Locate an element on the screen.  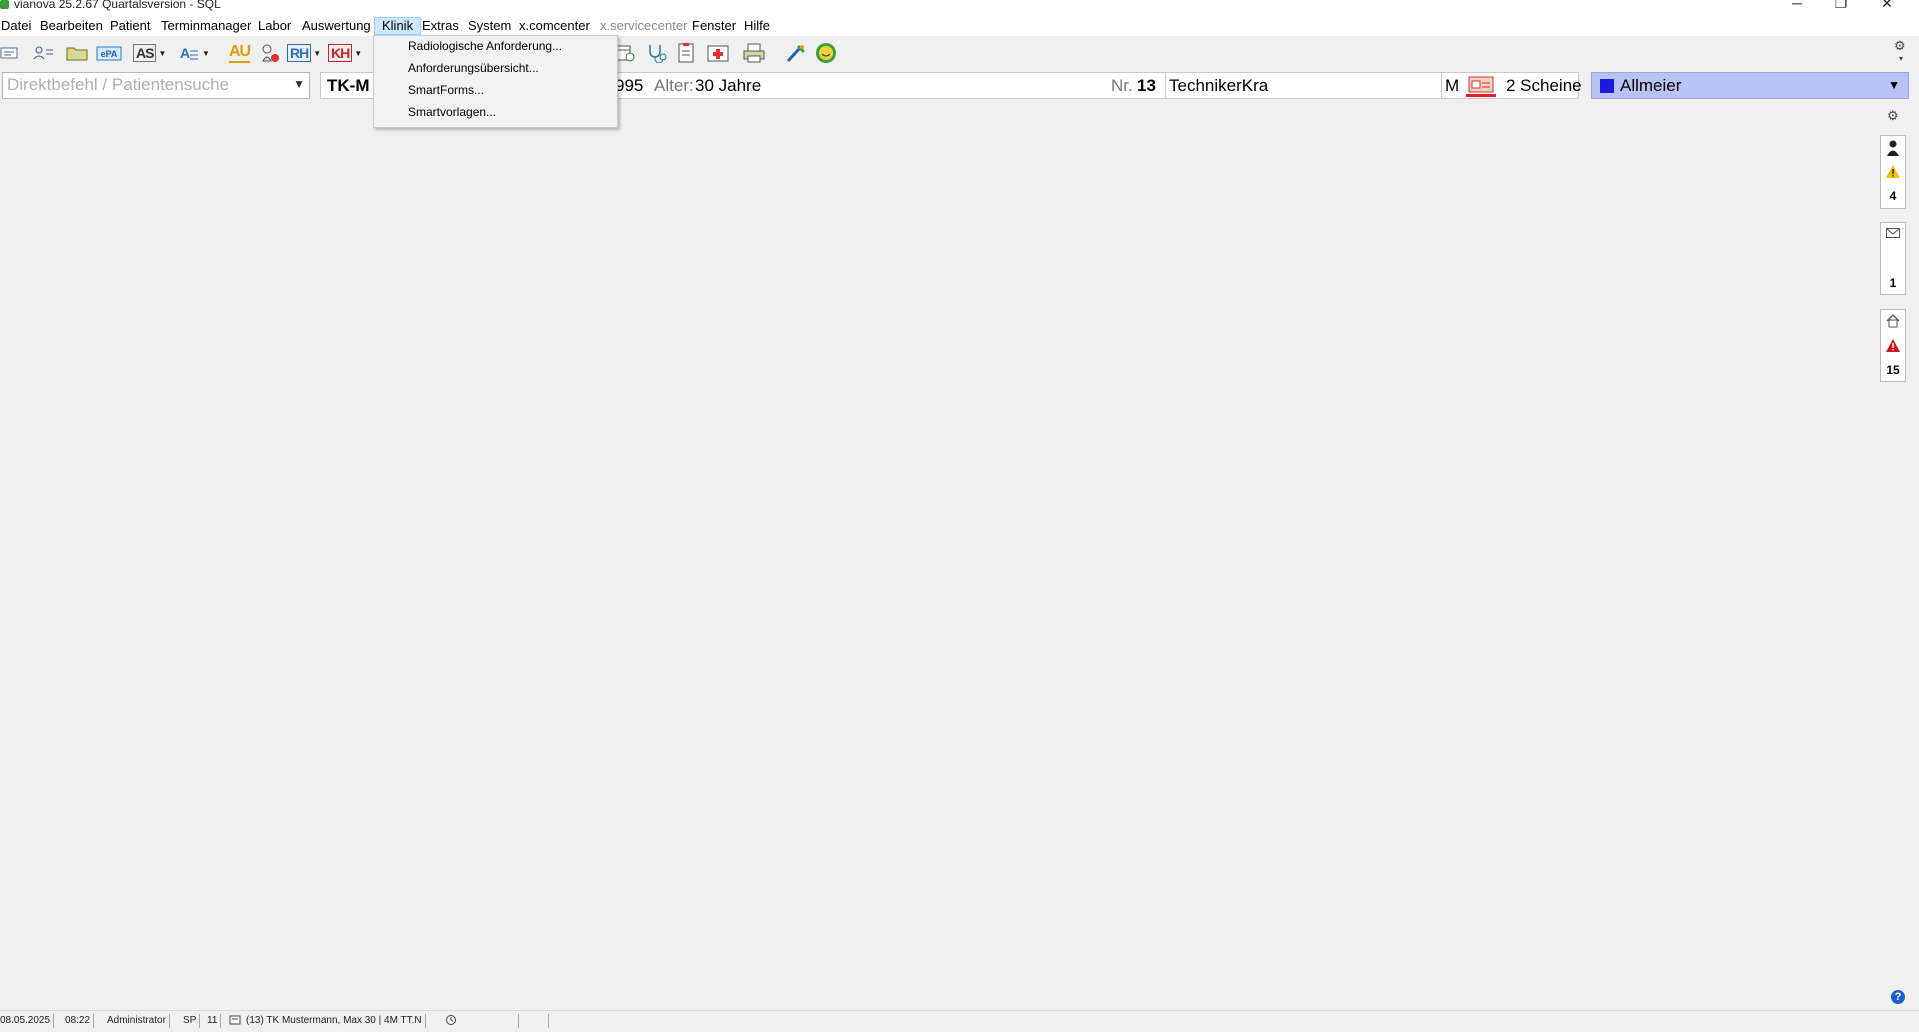
menu-extras: Extras is located at coordinates (440, 26).